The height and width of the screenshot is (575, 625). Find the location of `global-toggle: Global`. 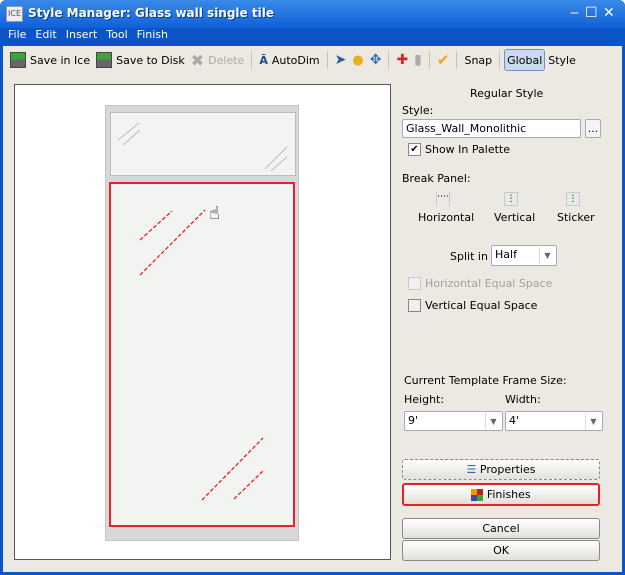

global-toggle: Global is located at coordinates (525, 60).